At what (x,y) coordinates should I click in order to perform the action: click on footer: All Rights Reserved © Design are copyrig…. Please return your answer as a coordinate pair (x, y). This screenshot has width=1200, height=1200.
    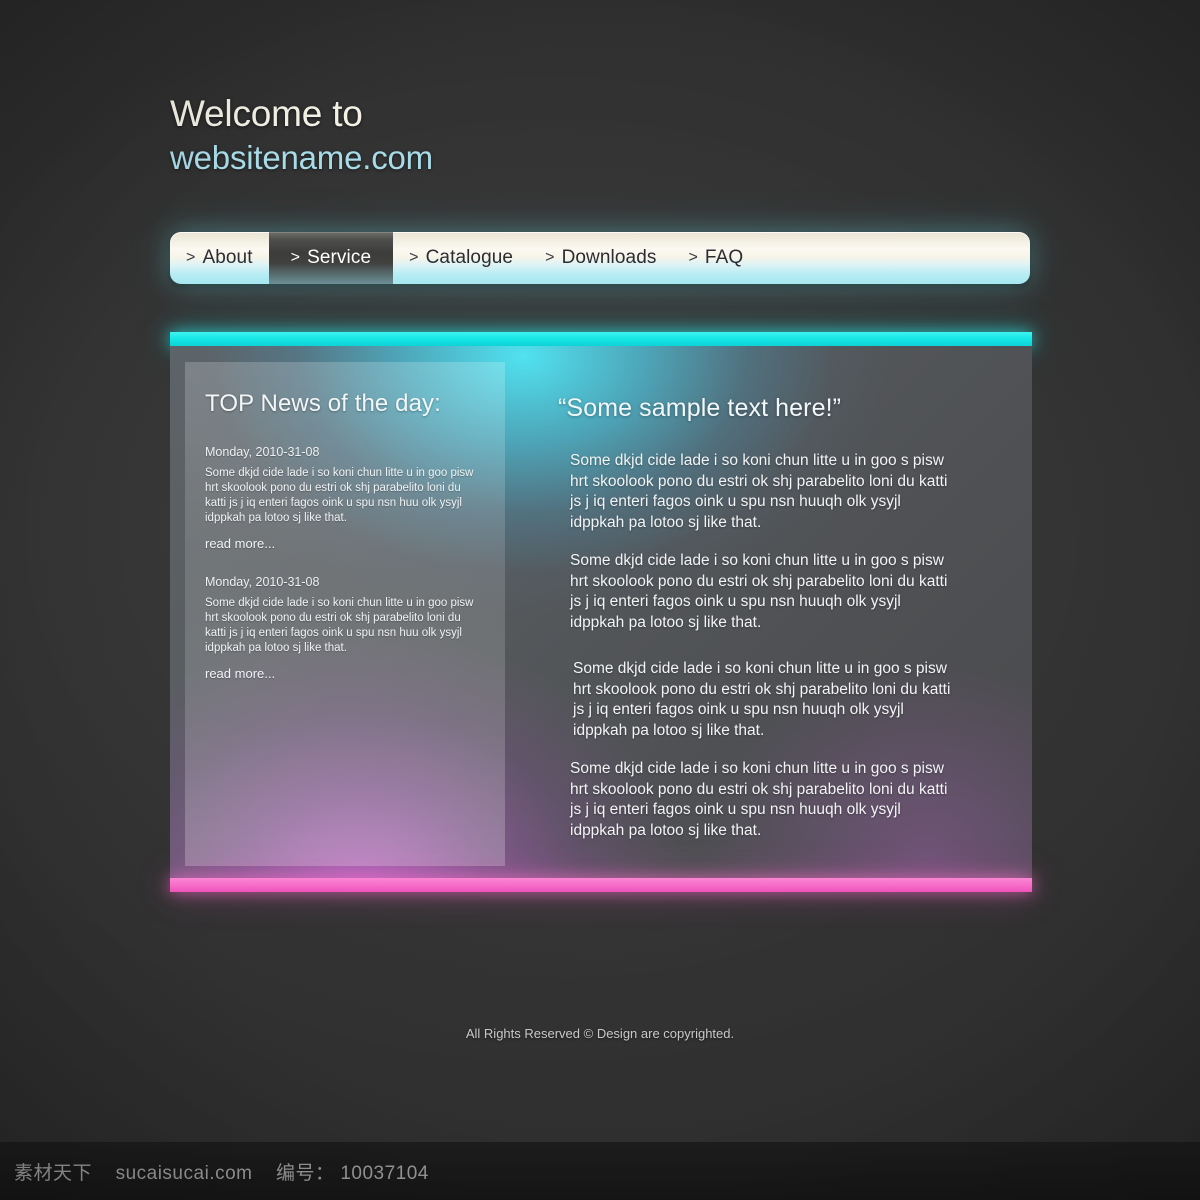
    Looking at the image, I should click on (600, 1033).